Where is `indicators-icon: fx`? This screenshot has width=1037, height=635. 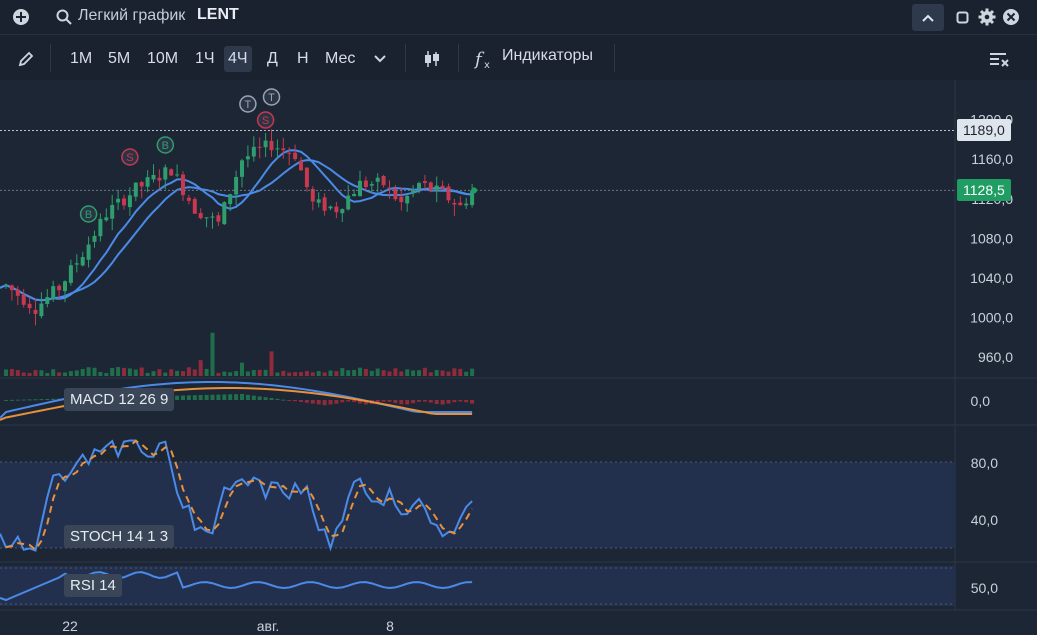 indicators-icon: fx is located at coordinates (485, 59).